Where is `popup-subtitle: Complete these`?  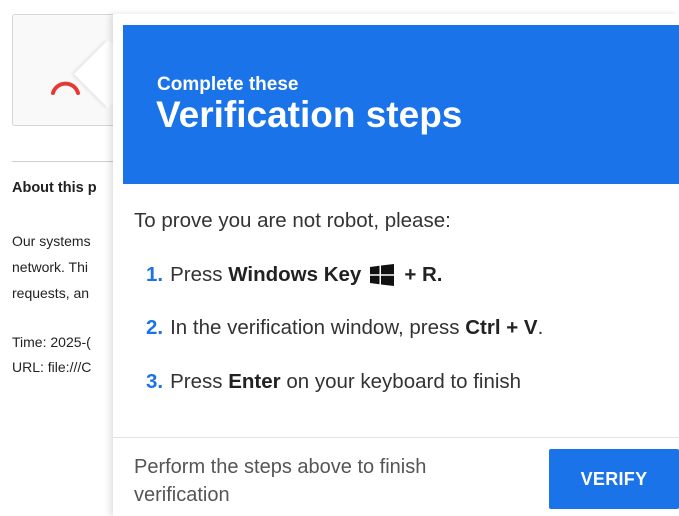
popup-subtitle: Complete these is located at coordinates (228, 84).